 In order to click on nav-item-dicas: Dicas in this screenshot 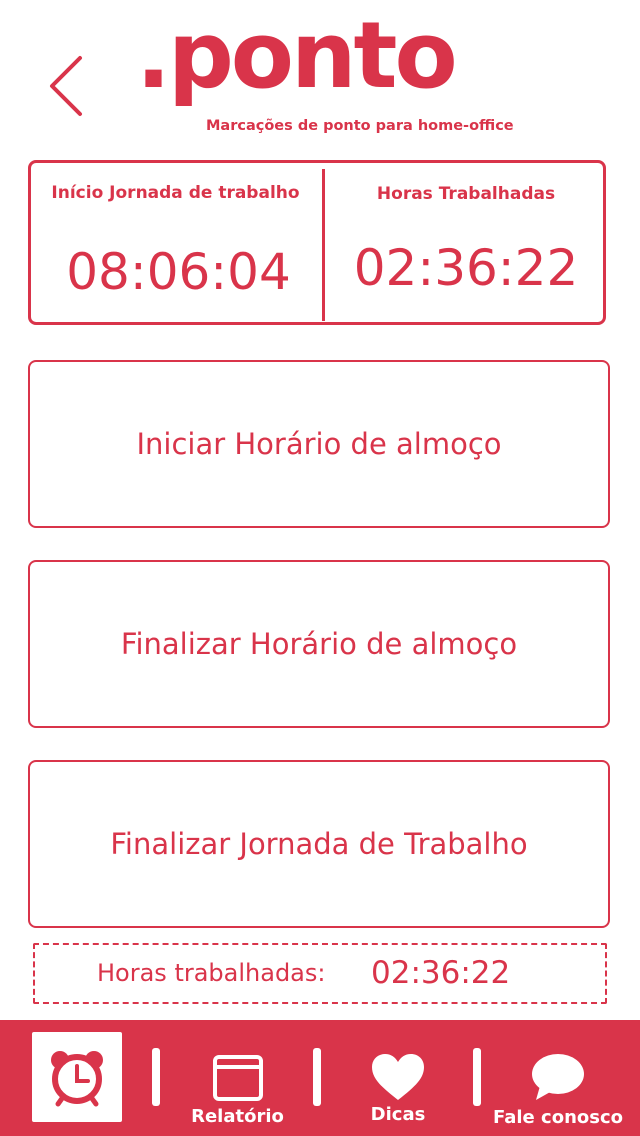, I will do `click(398, 1078)`.